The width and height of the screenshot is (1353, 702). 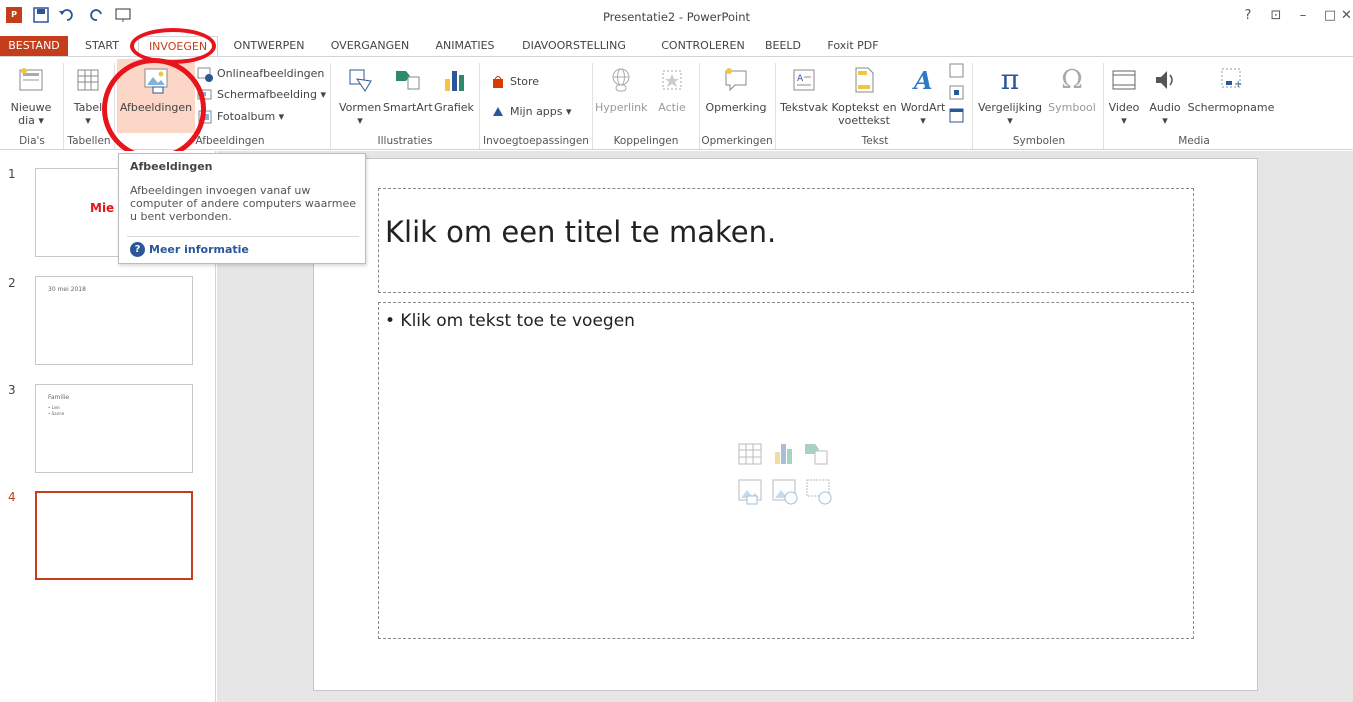 What do you see at coordinates (271, 73) in the screenshot?
I see `online-pictures-label: Onlineafbeeldingen` at bounding box center [271, 73].